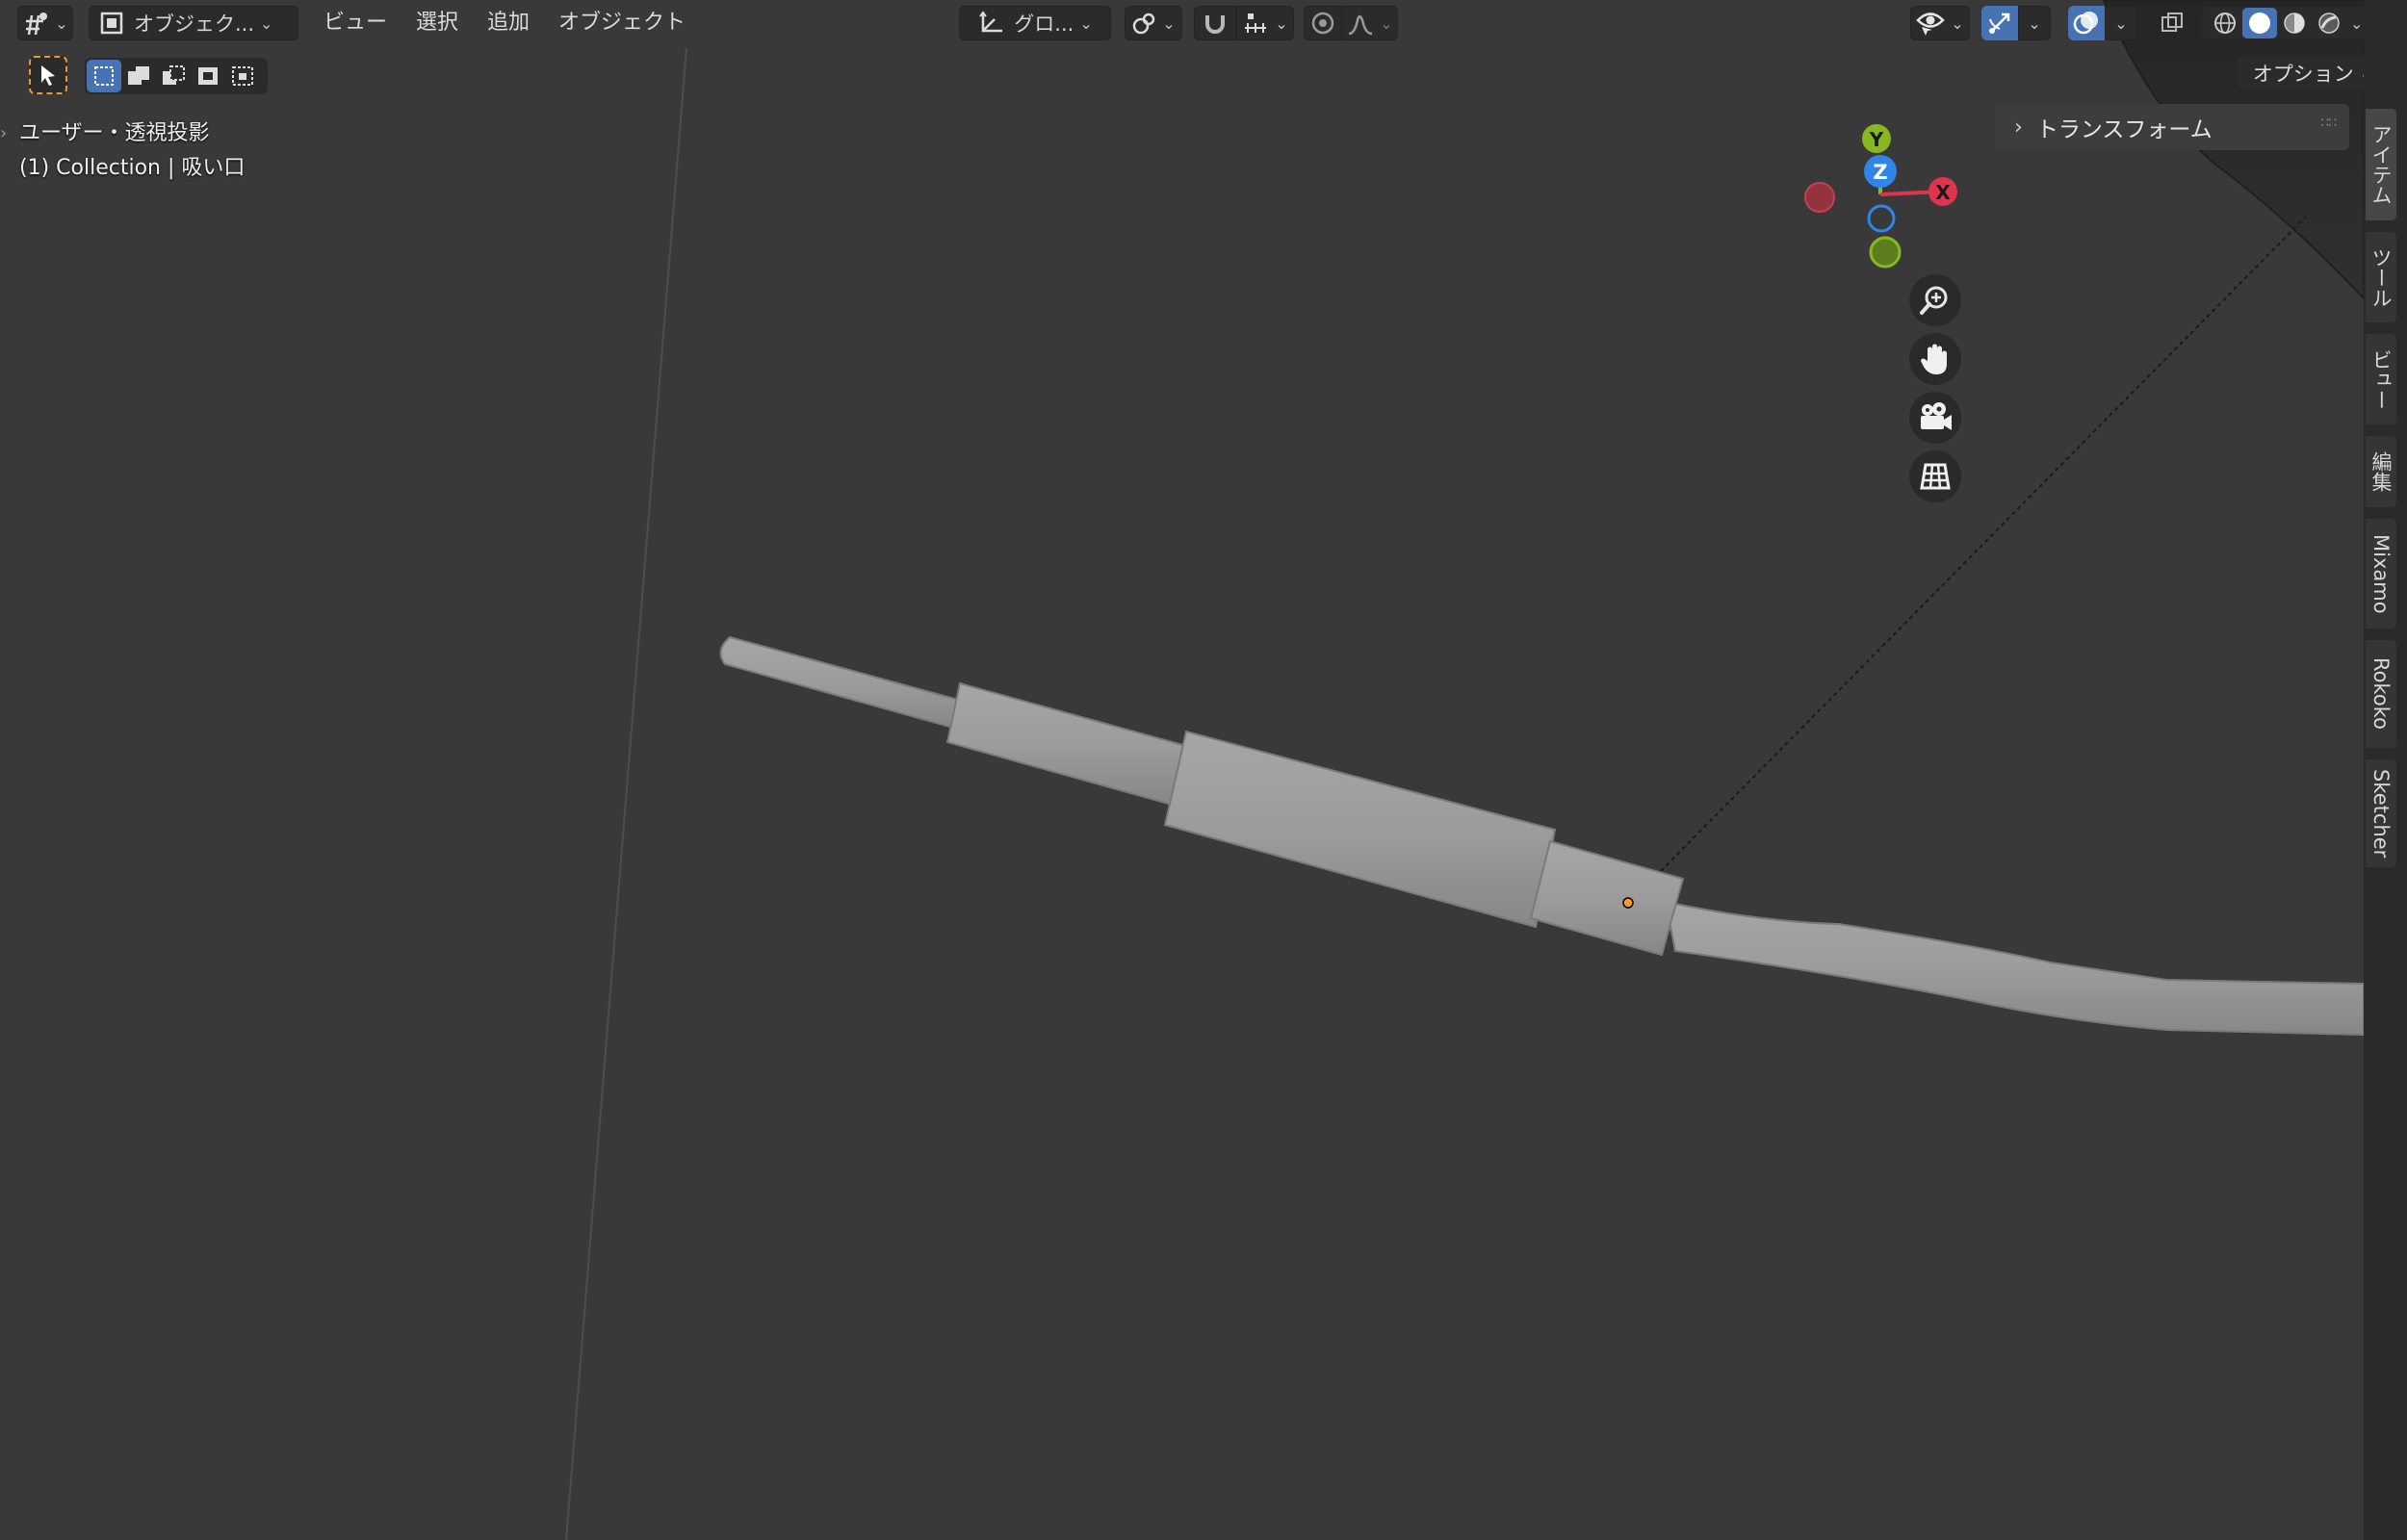 This screenshot has width=2407, height=1540. I want to click on projection-toggle-button, so click(1935, 476).